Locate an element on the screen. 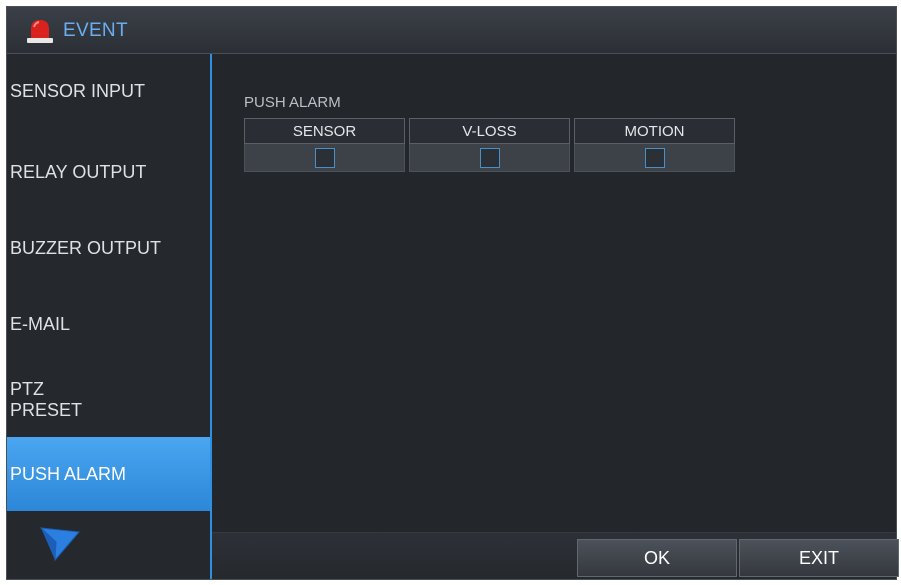 The image size is (901, 585). sidebar-item-sensor-input: SENSOR INPUT is located at coordinates (108, 91).